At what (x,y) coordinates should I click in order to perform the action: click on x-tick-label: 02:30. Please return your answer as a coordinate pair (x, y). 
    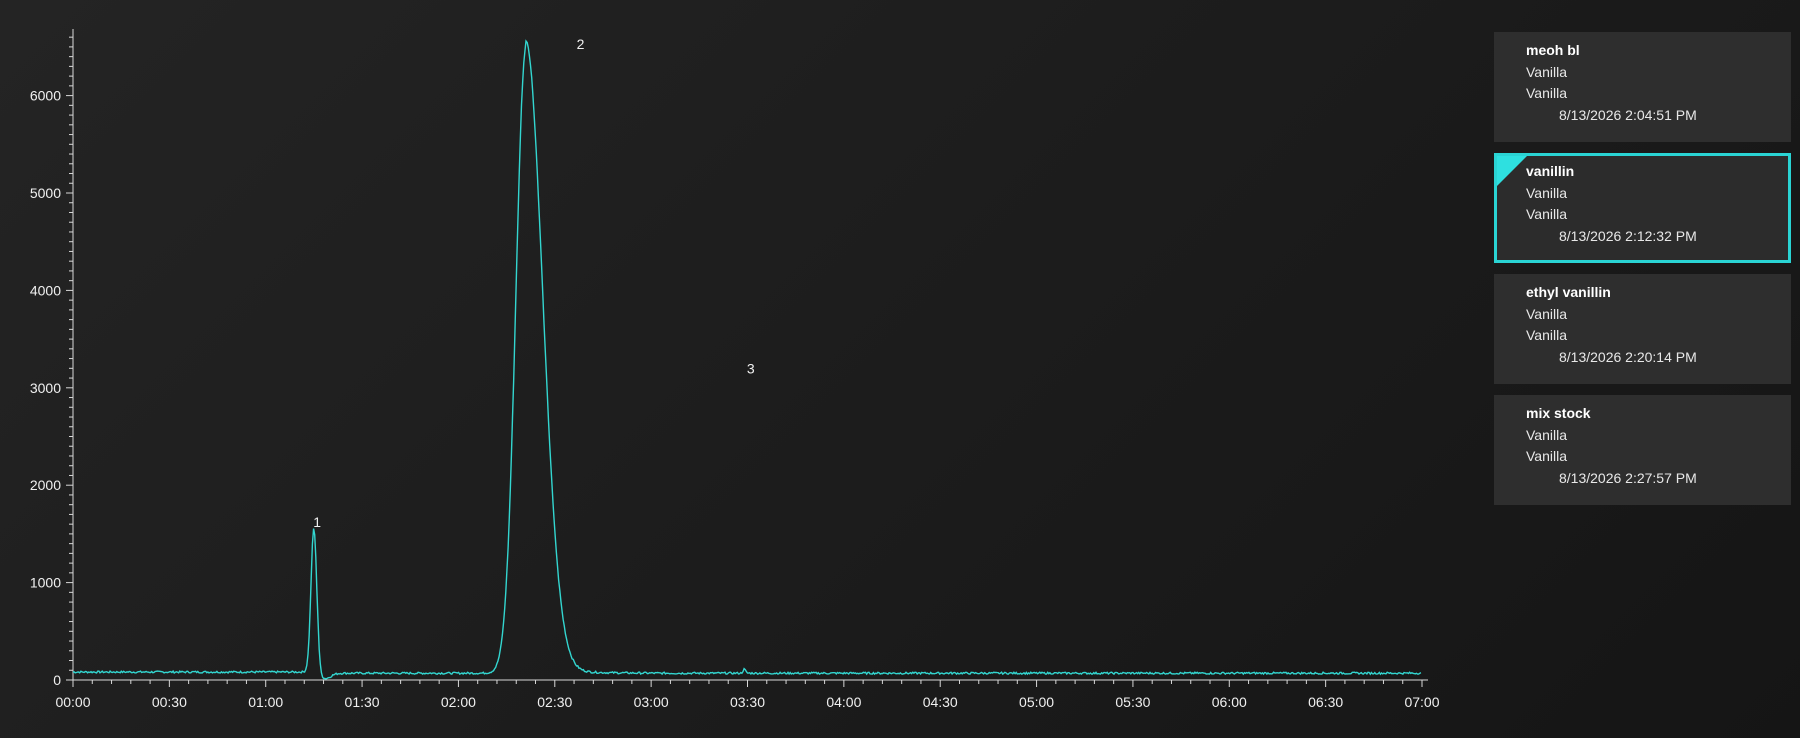
    Looking at the image, I should click on (554, 702).